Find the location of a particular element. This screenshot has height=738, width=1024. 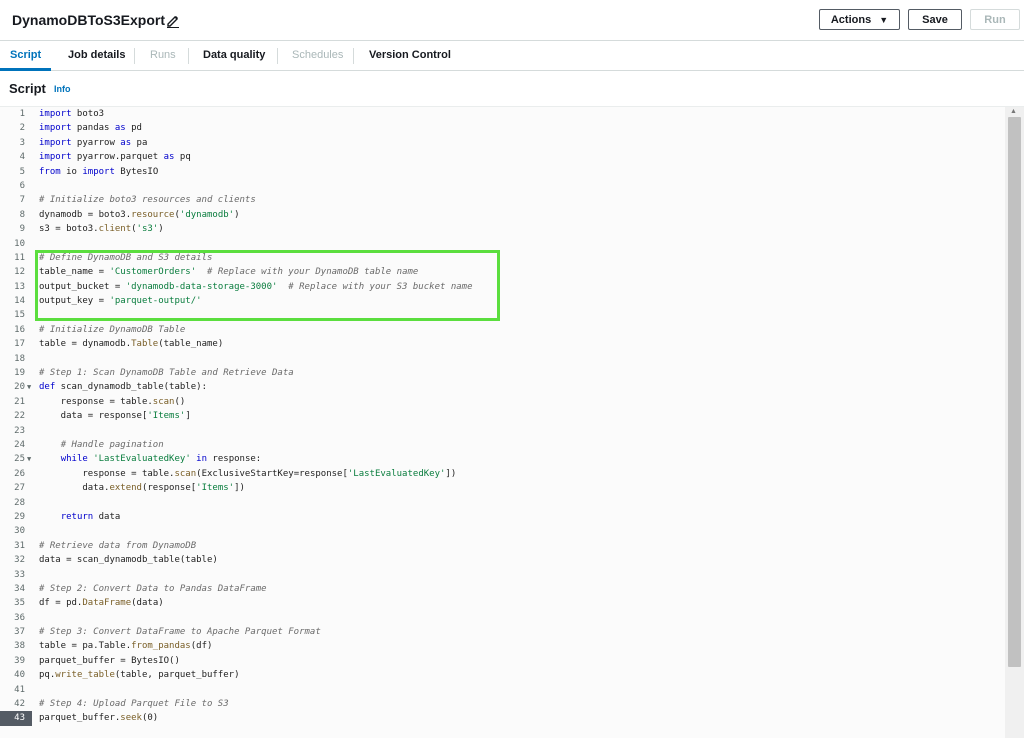

line-number: 7 is located at coordinates (22, 200).